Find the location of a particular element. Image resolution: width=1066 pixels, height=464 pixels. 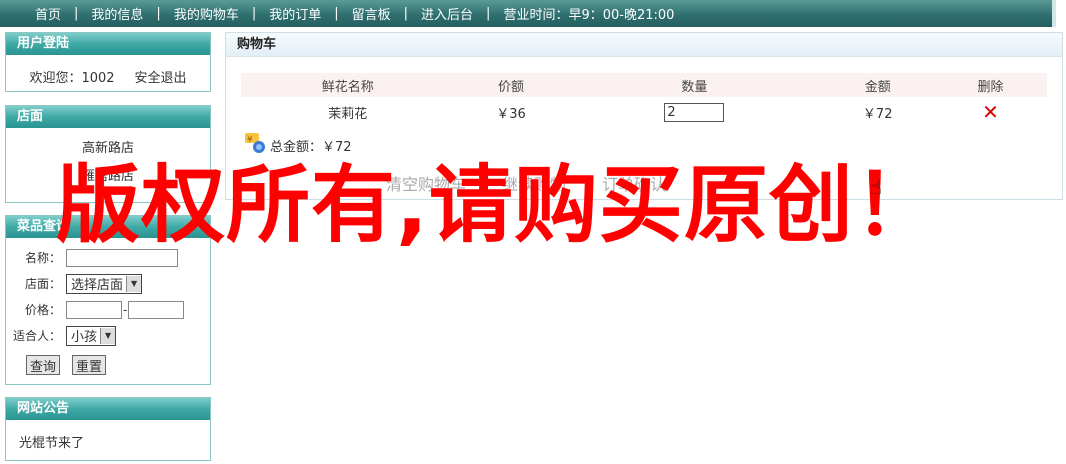

table-row: 茉莉花 ￥36 2 ￥72 ✕ is located at coordinates (644, 112).